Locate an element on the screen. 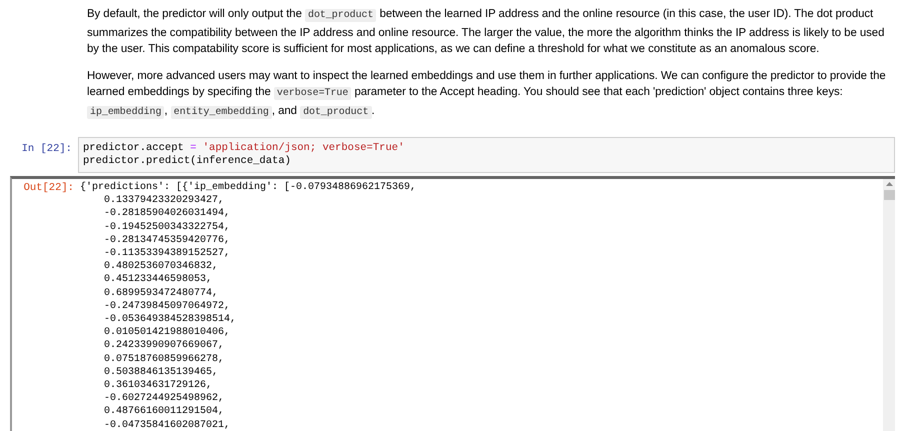 This screenshot has height=431, width=900. input-prompt: In [22]: is located at coordinates (46, 148).